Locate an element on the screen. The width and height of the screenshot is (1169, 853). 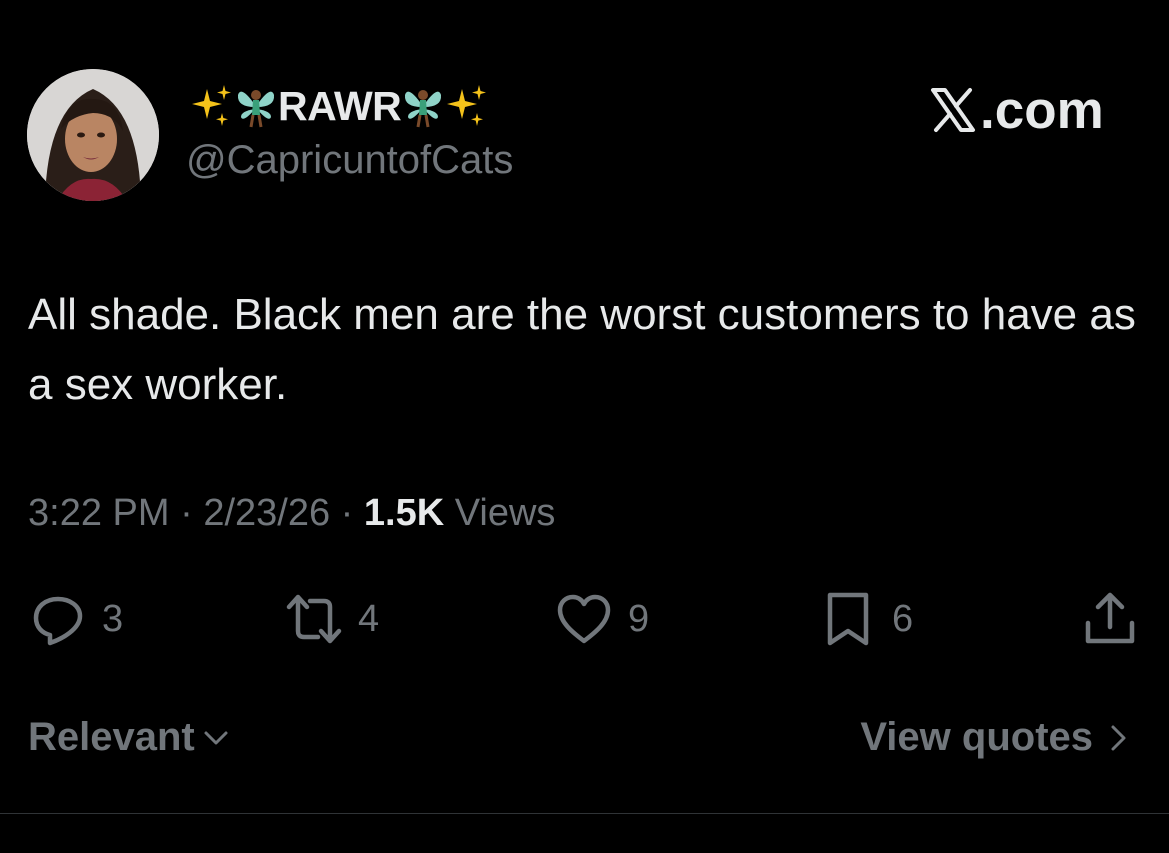
like-button: 9 is located at coordinates (601, 619).